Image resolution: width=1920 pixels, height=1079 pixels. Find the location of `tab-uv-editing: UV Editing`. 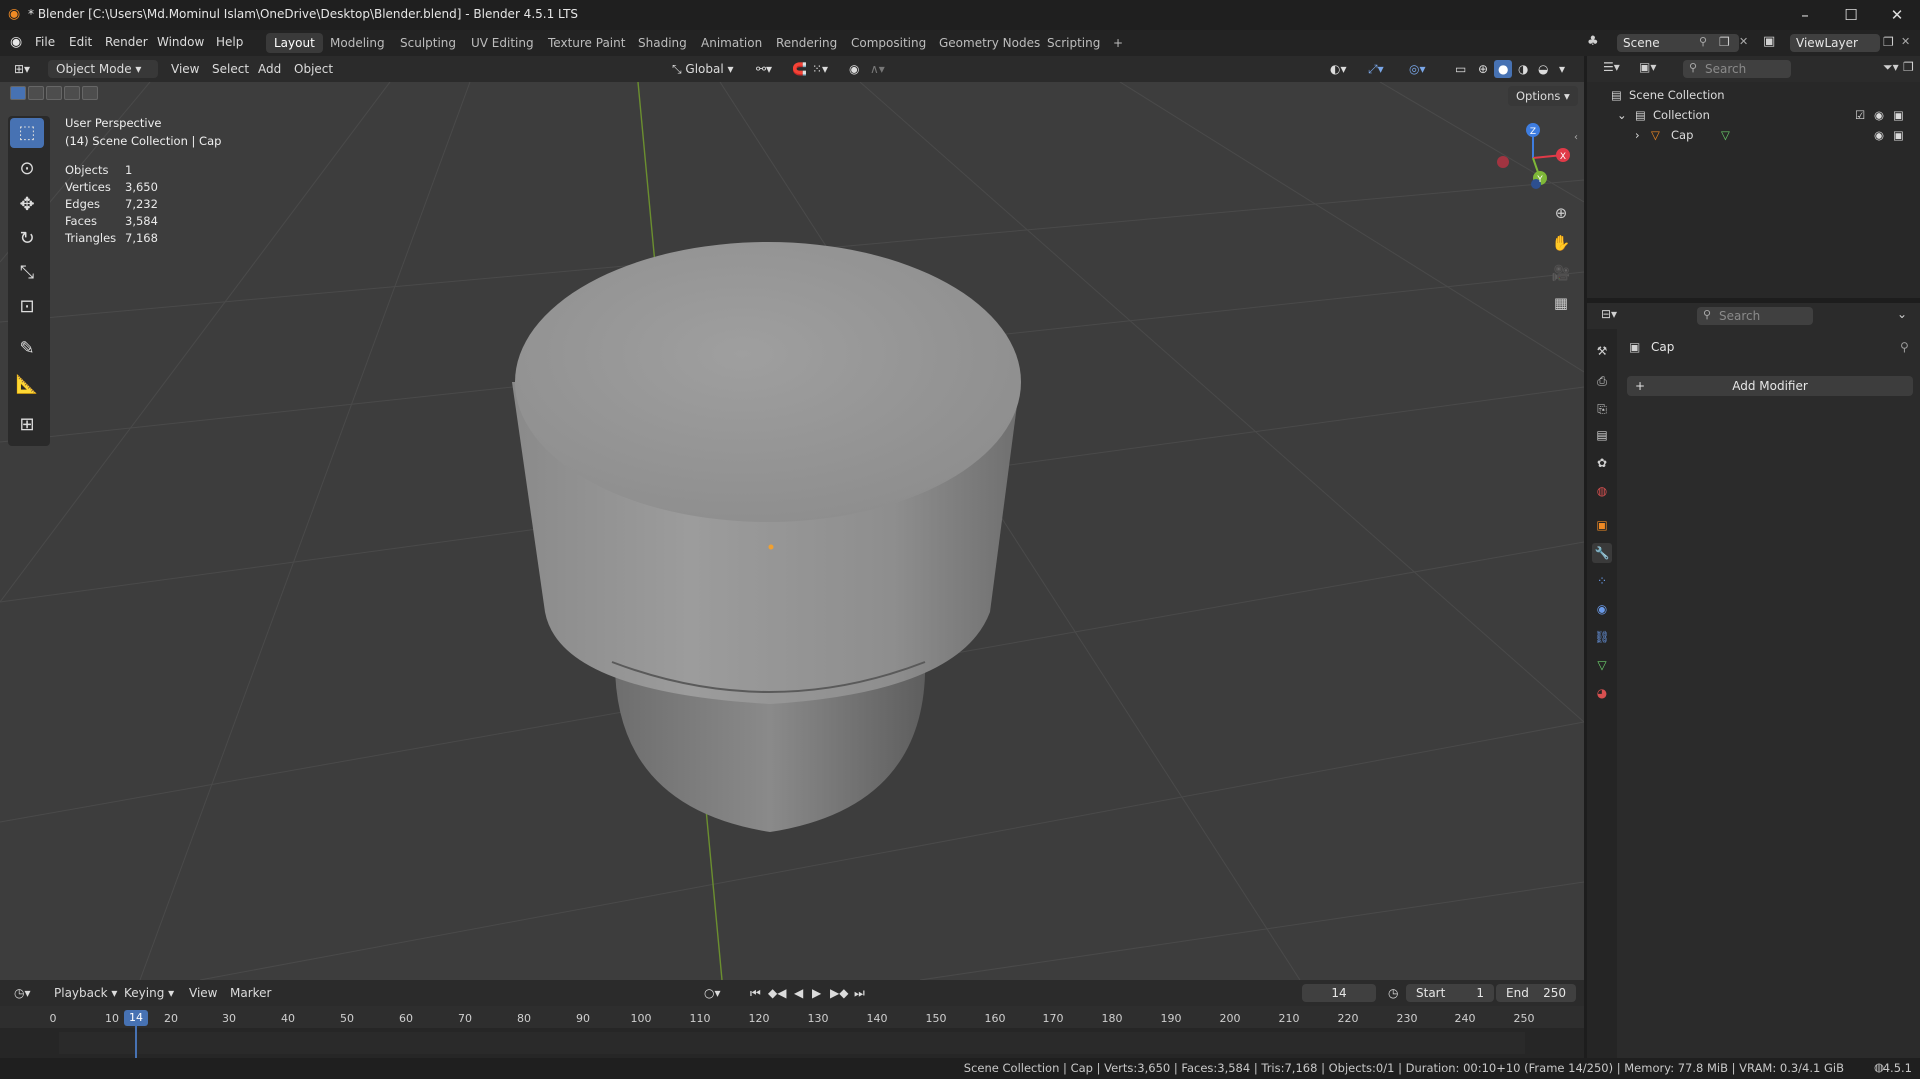

tab-uv-editing: UV Editing is located at coordinates (502, 43).